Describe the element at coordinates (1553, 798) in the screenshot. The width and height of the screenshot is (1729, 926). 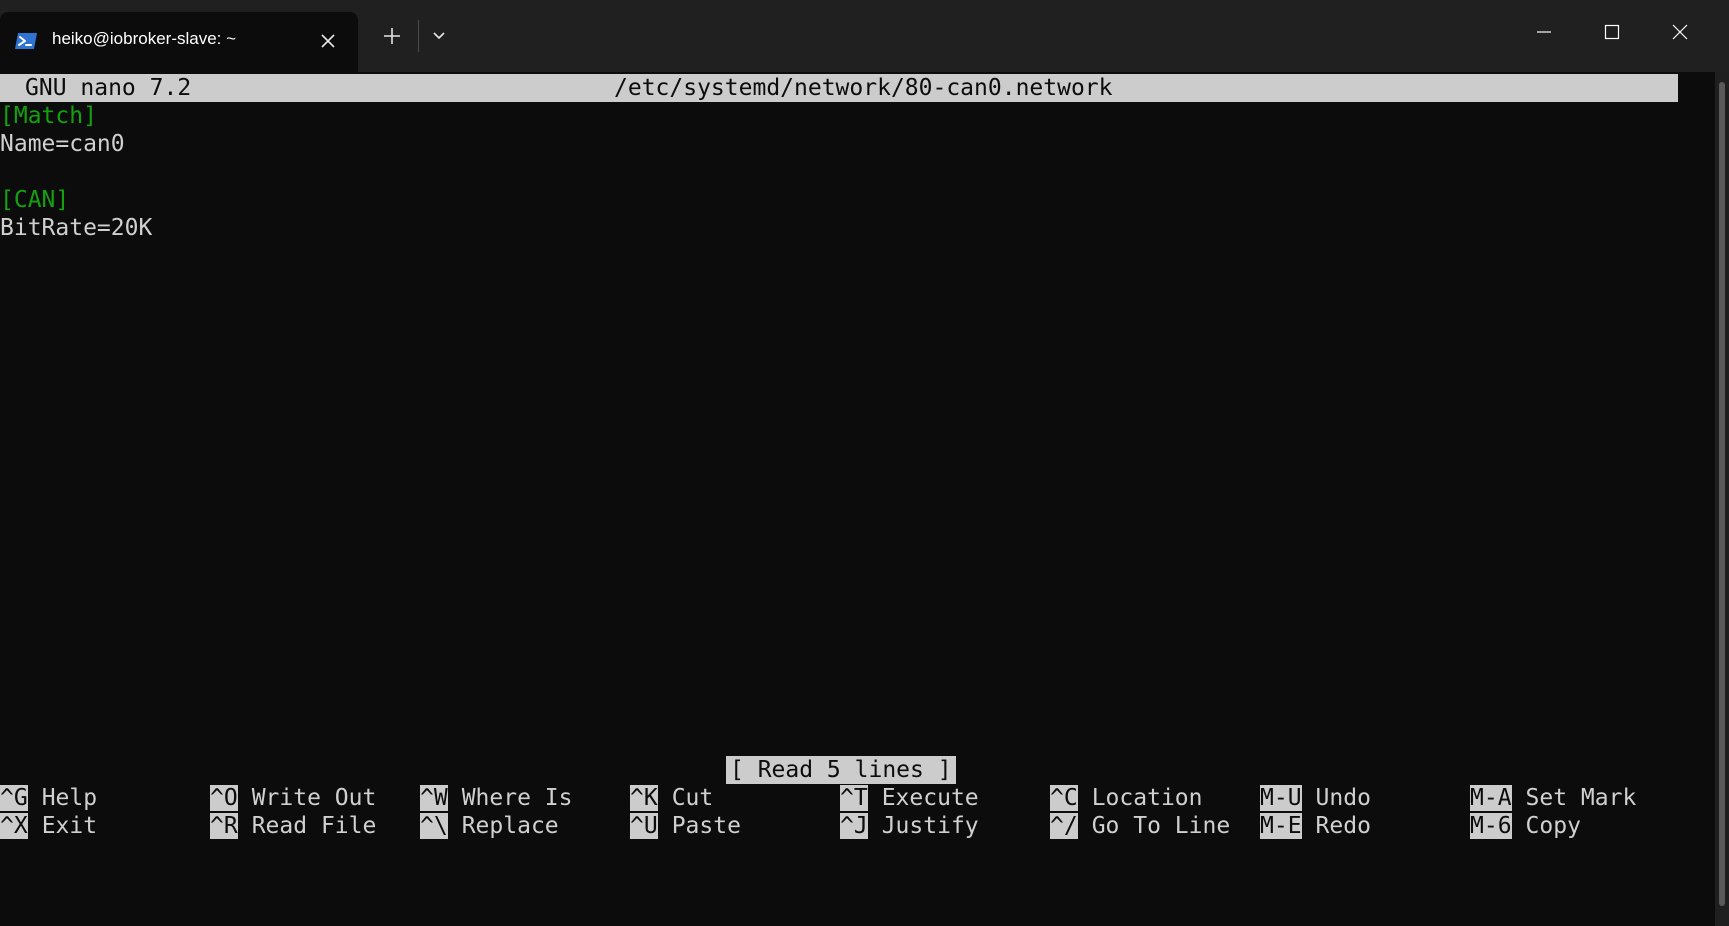
I see `shortcut-set-mark: M-A Set Mark` at that location.